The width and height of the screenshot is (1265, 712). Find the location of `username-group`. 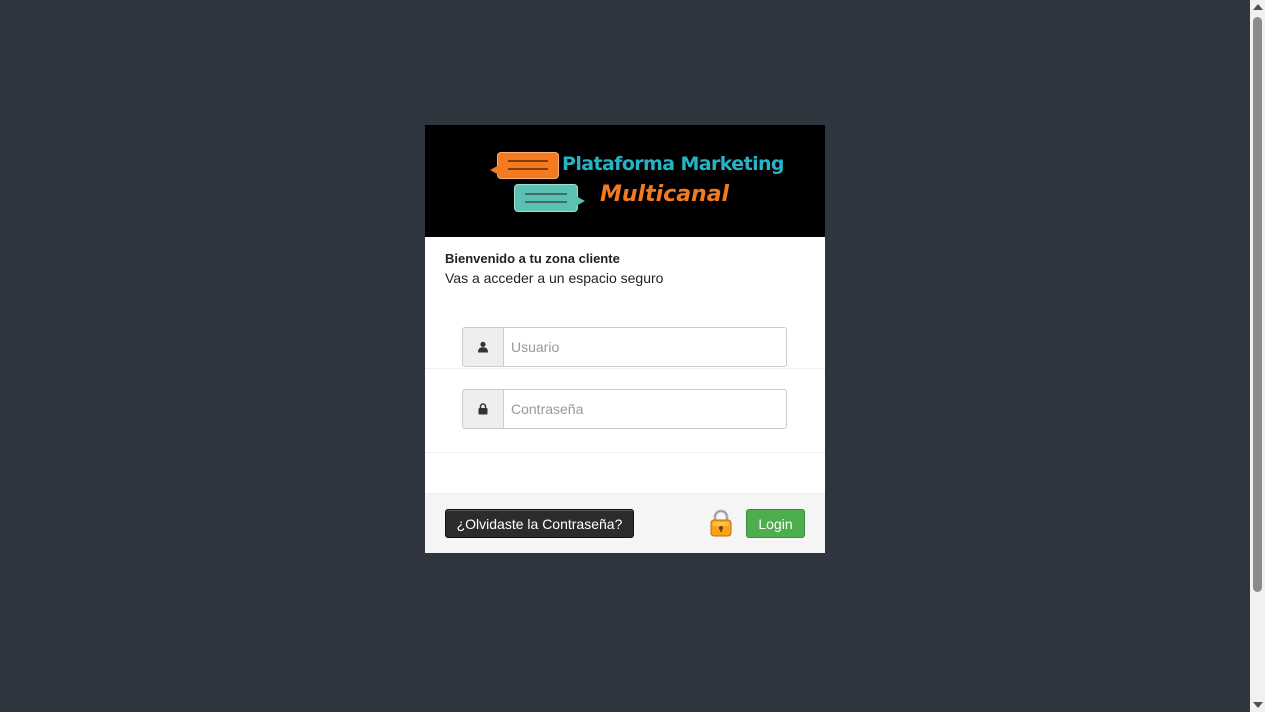

username-group is located at coordinates (624, 347).